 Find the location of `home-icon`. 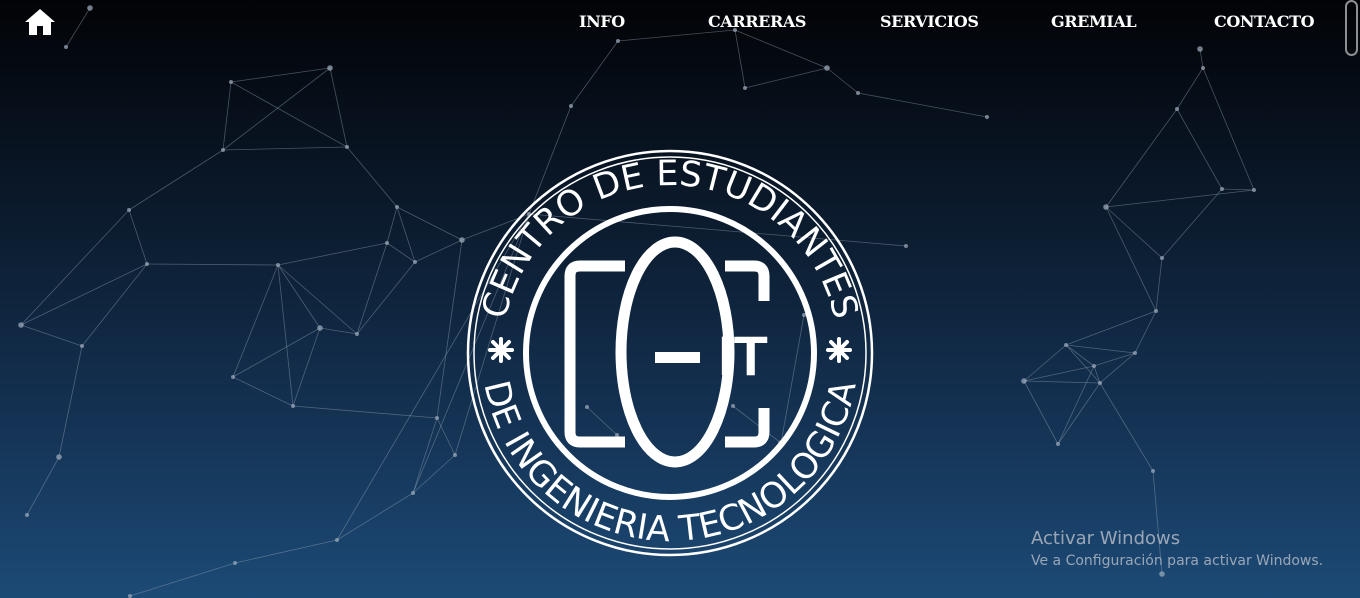

home-icon is located at coordinates (40, 22).